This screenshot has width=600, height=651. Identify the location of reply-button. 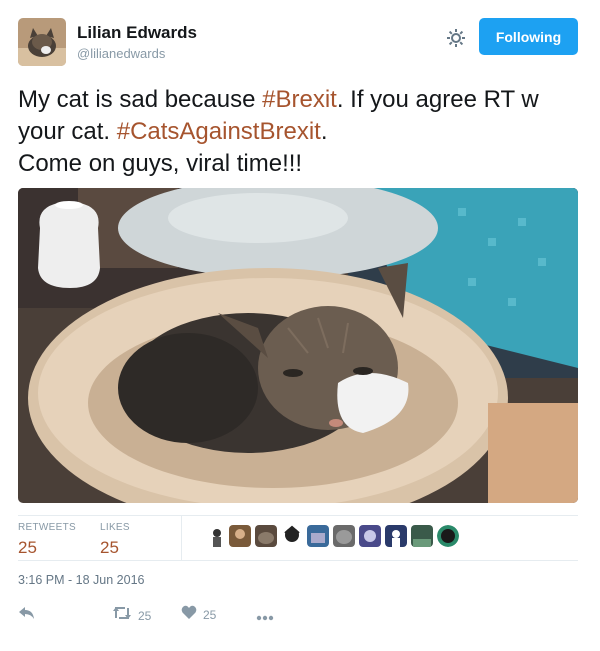
(27, 615).